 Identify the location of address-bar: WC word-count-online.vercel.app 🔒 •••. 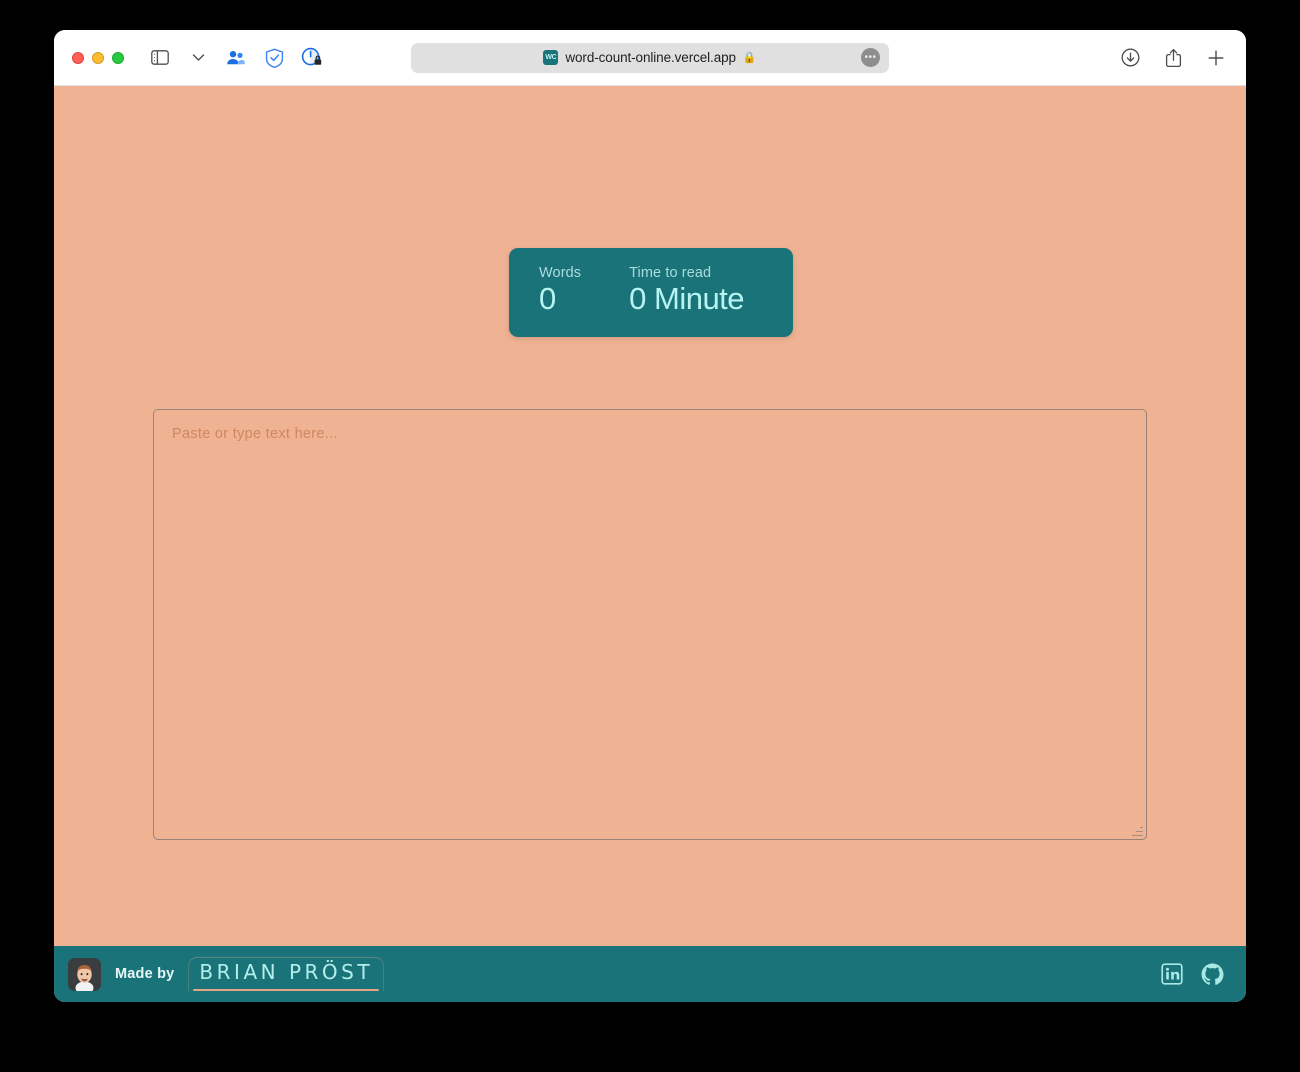
(650, 57).